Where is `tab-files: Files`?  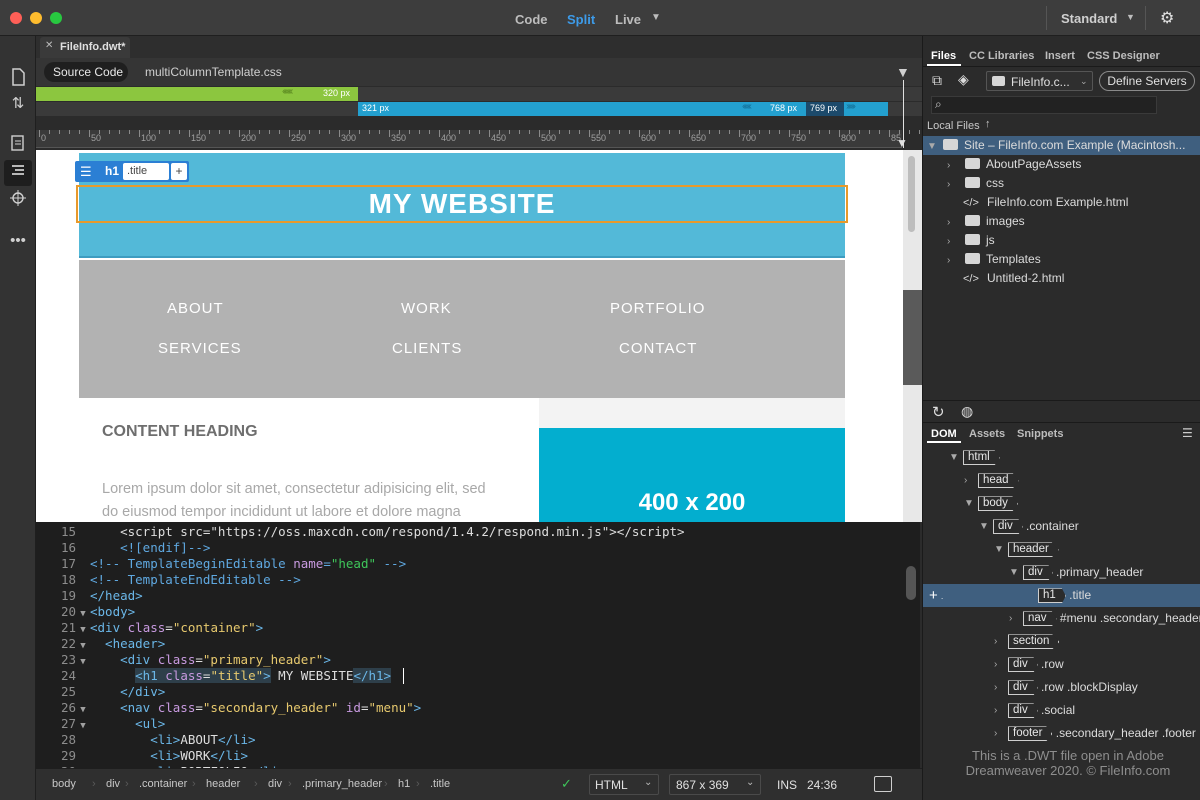
tab-files: Files is located at coordinates (943, 56).